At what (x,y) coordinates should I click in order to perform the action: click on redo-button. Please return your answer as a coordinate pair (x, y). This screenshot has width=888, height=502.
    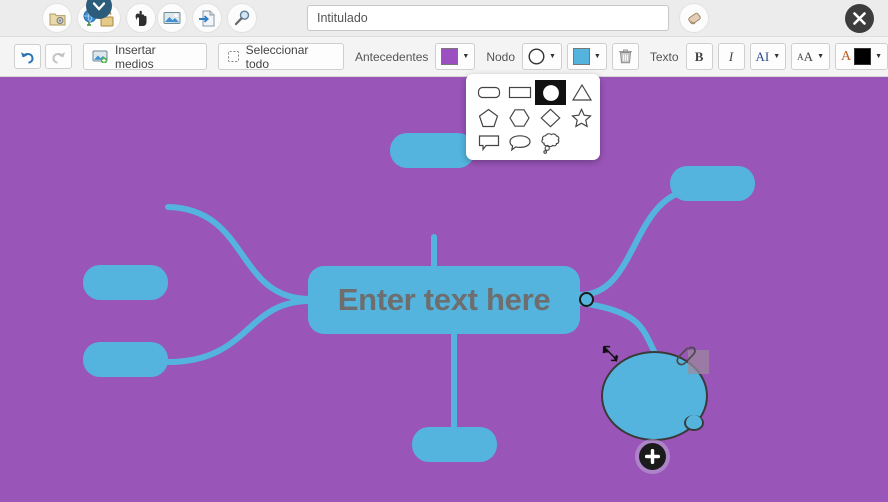
    Looking at the image, I should click on (58, 56).